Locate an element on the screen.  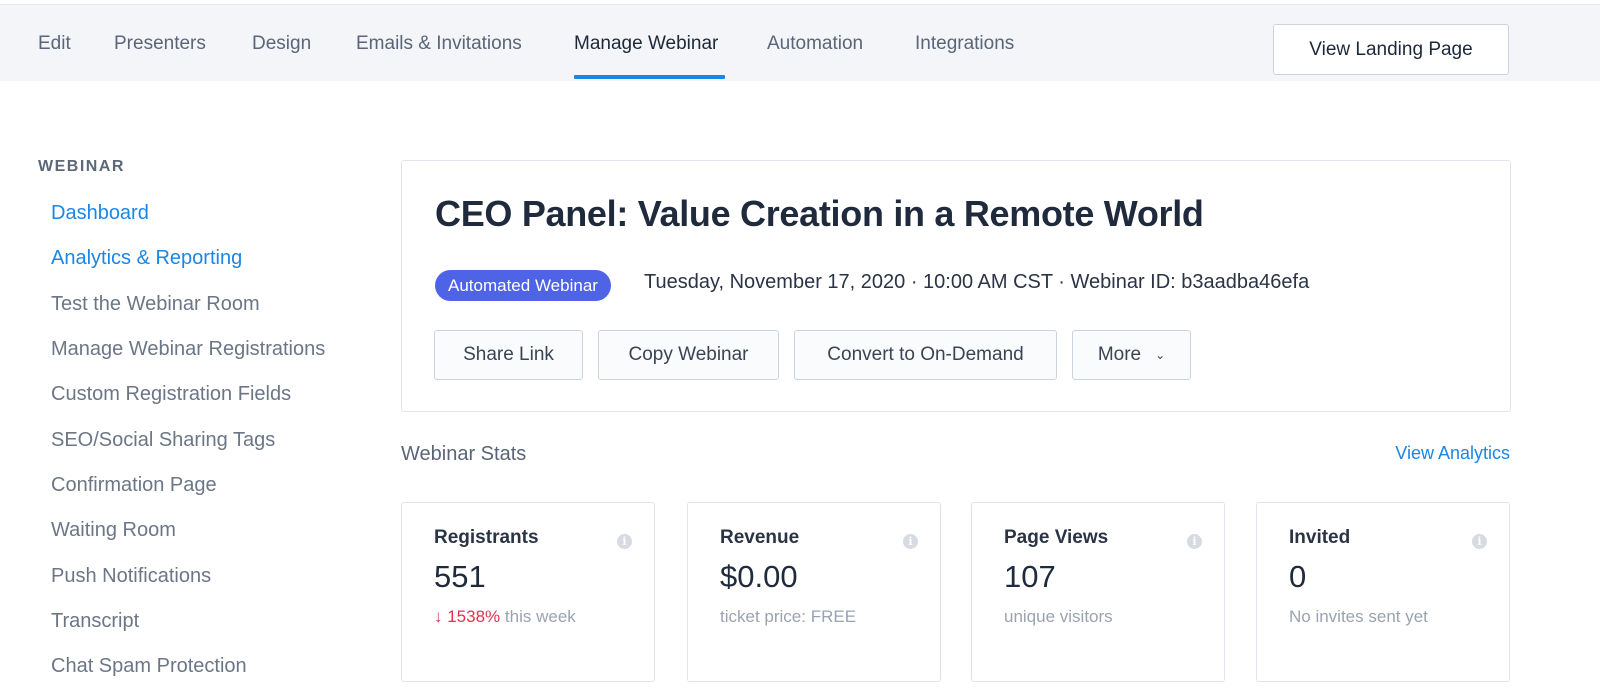
copy-webinar-button: Copy Webinar is located at coordinates (688, 355).